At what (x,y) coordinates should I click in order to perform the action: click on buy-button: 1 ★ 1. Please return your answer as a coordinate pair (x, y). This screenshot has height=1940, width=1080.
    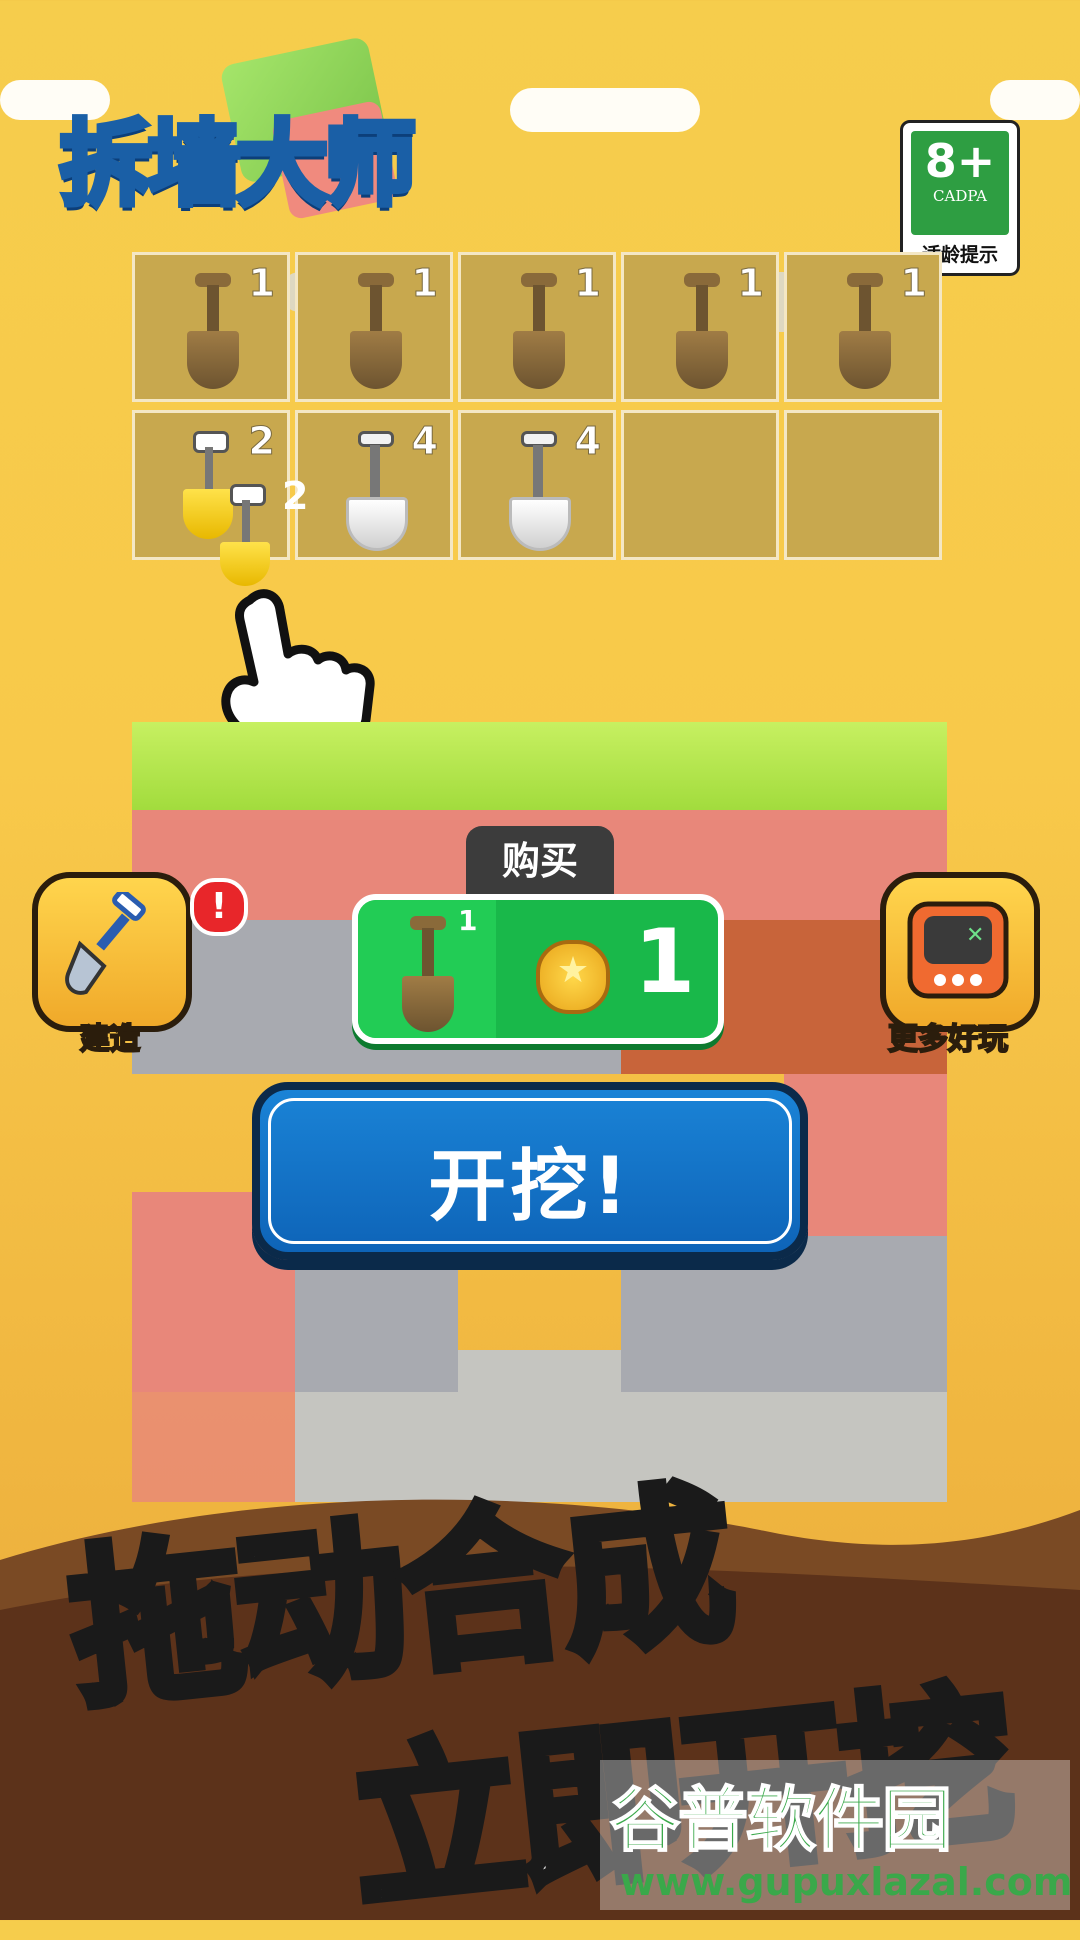
    Looking at the image, I should click on (538, 969).